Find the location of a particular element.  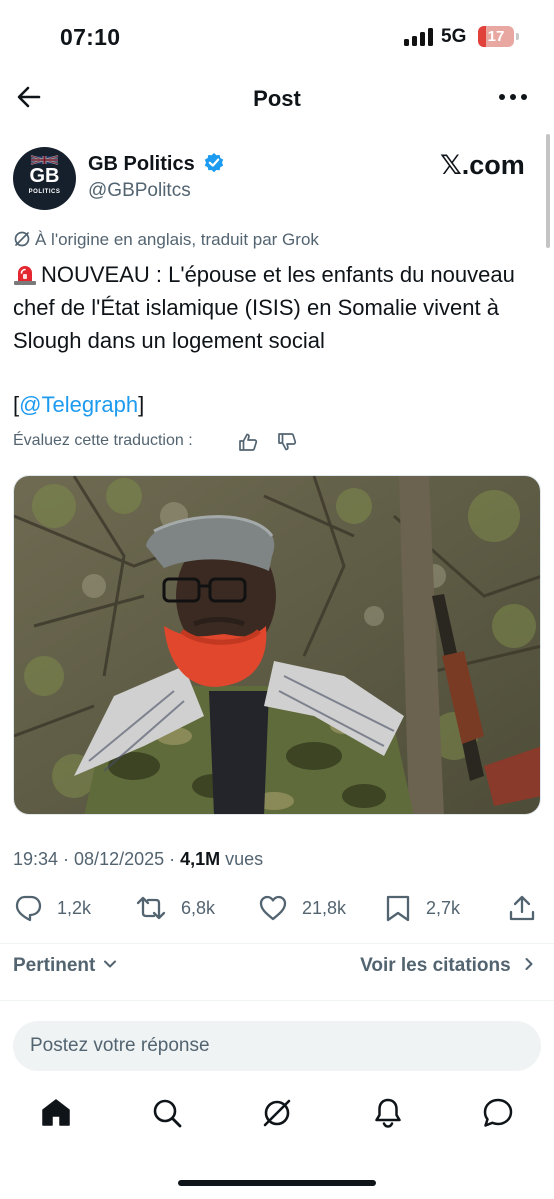

siren-emoji-icon is located at coordinates (25, 275).